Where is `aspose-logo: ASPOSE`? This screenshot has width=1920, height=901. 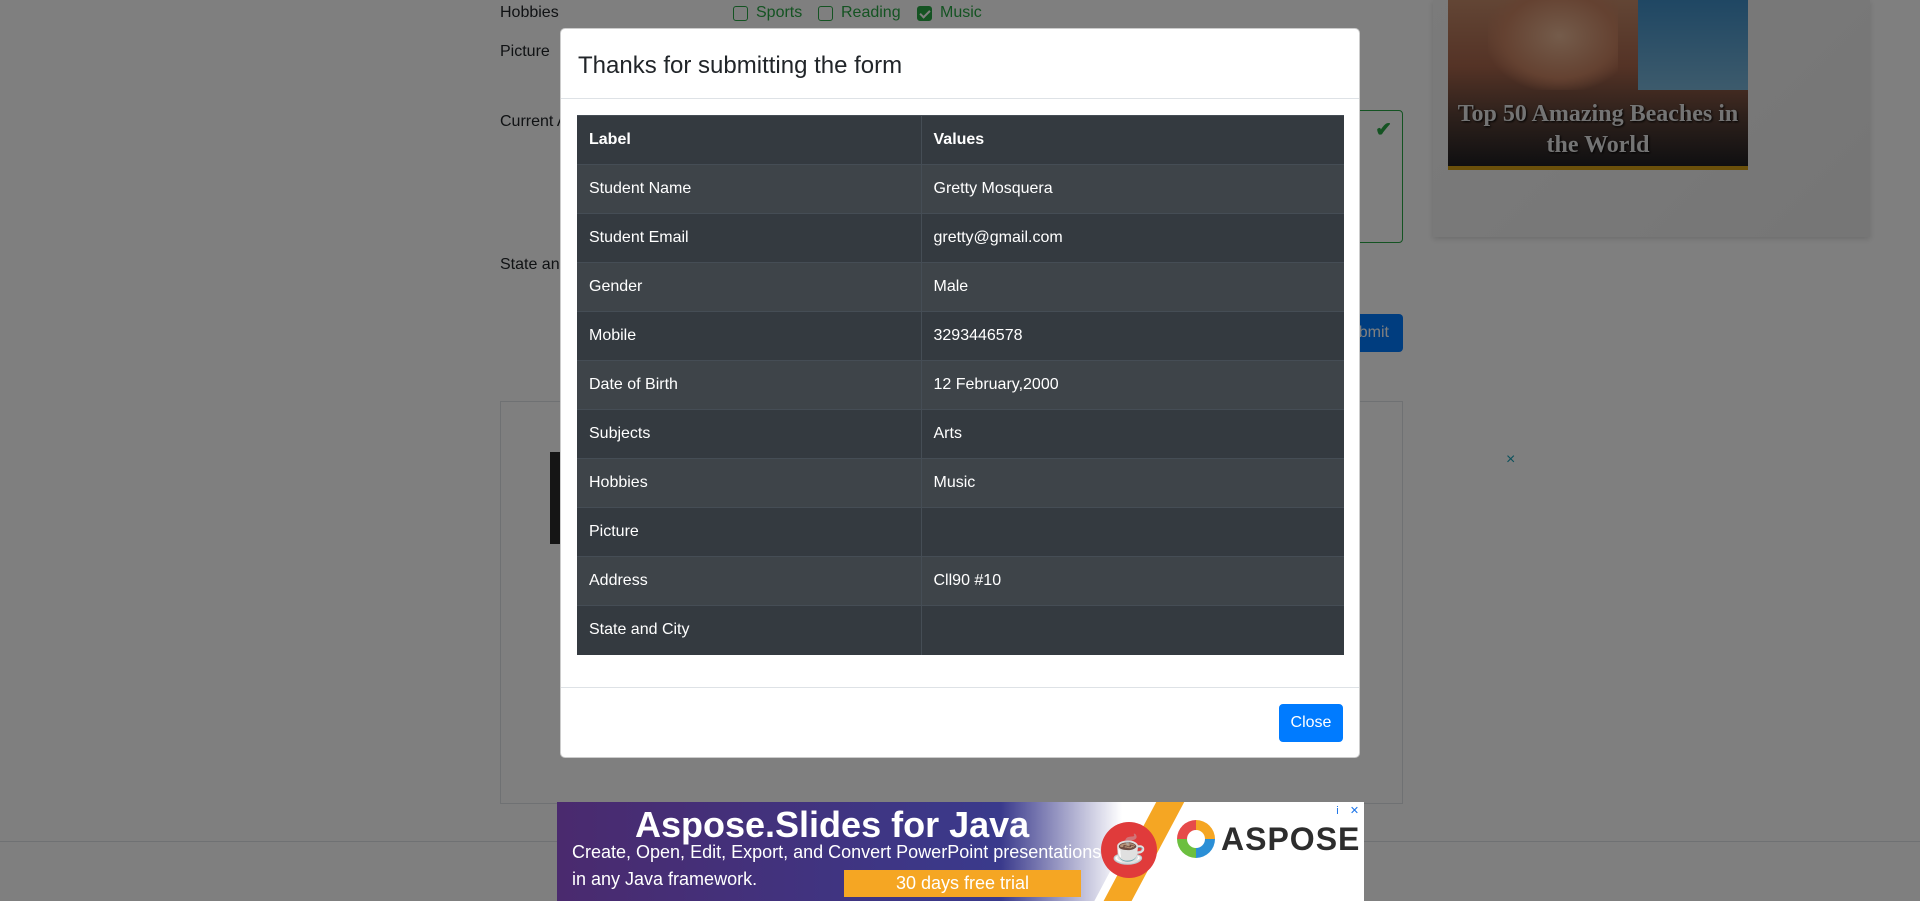
aspose-logo: ASPOSE is located at coordinates (1268, 839).